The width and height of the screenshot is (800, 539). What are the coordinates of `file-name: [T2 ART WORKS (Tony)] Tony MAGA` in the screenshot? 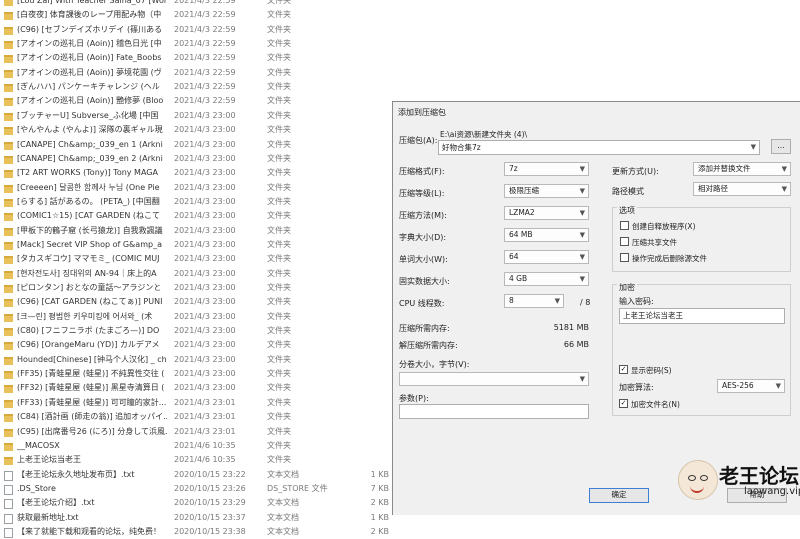 It's located at (87, 173).